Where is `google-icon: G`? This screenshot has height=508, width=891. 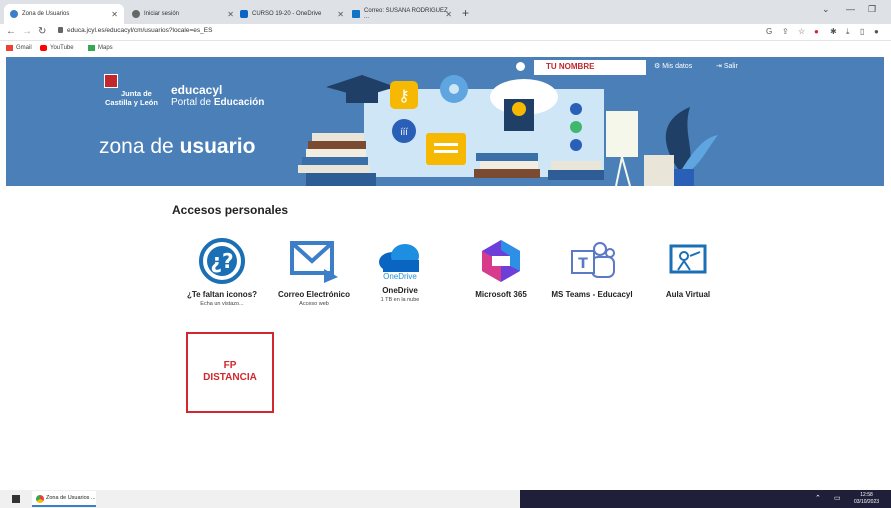
google-icon: G is located at coordinates (769, 31).